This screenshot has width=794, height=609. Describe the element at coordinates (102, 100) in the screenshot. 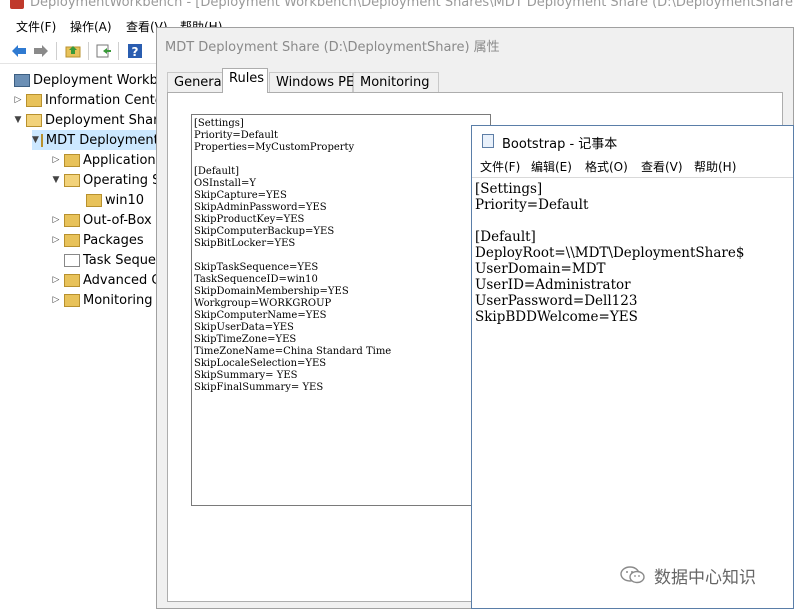

I see `tree-item-label: Information Center` at that location.